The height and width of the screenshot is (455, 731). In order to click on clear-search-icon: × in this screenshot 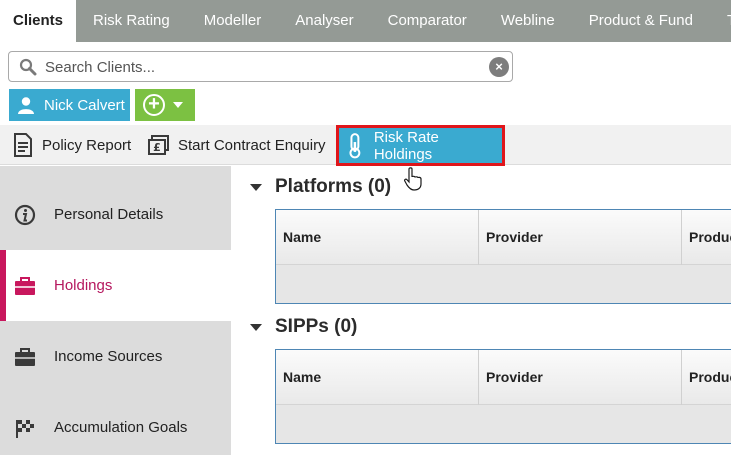, I will do `click(499, 67)`.